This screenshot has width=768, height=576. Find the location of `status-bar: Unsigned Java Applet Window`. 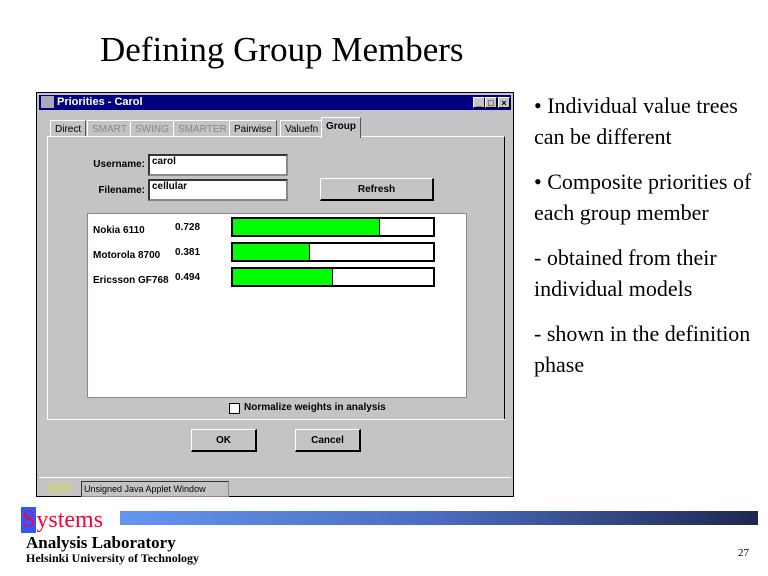

status-bar: Unsigned Java Applet Window is located at coordinates (155, 489).